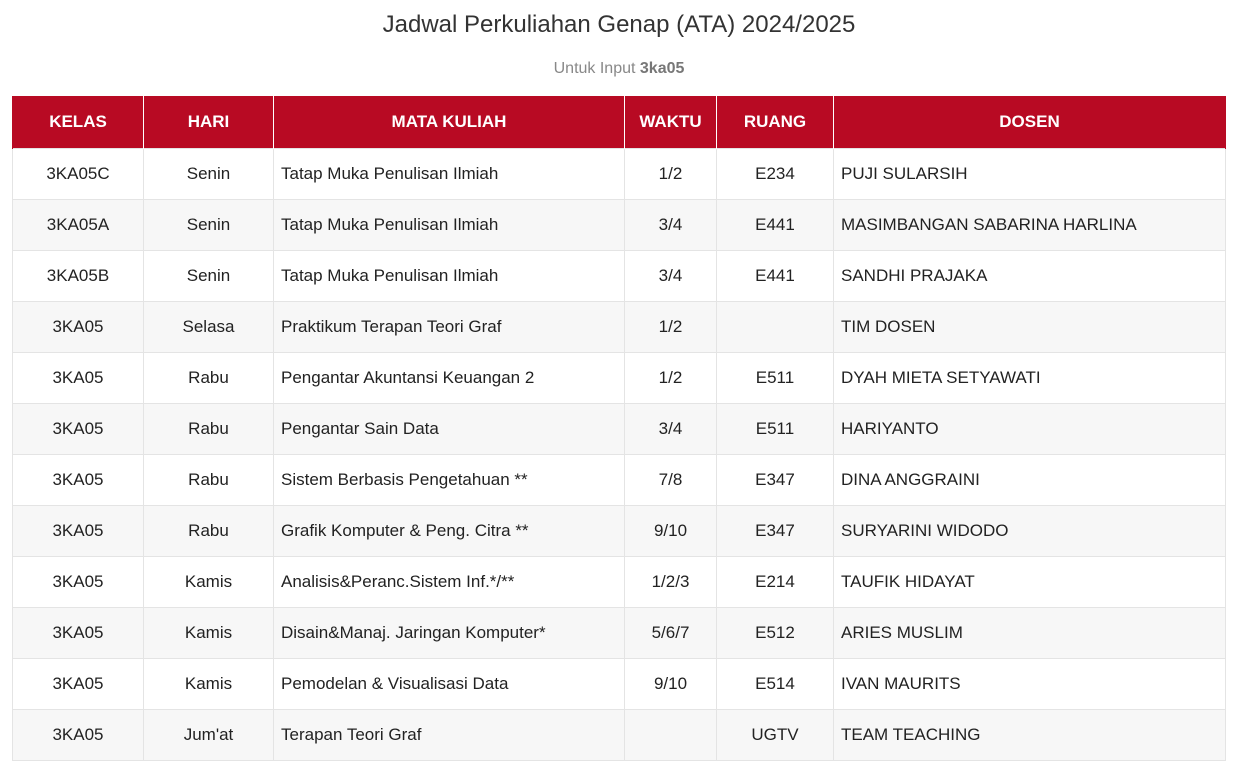 Image resolution: width=1238 pixels, height=764 pixels. I want to click on cell-dosen: MASIMBANGAN SABARINA HARLINA, so click(1029, 225).